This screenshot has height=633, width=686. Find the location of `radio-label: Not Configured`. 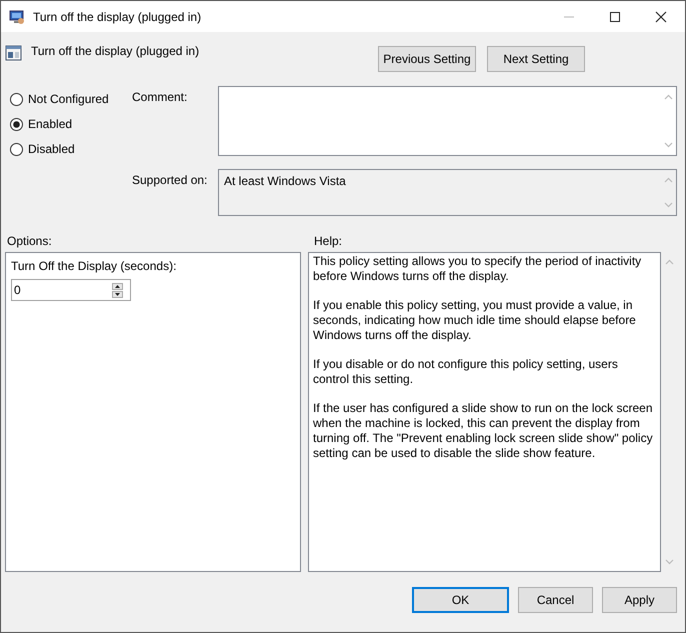

radio-label: Not Configured is located at coordinates (68, 99).